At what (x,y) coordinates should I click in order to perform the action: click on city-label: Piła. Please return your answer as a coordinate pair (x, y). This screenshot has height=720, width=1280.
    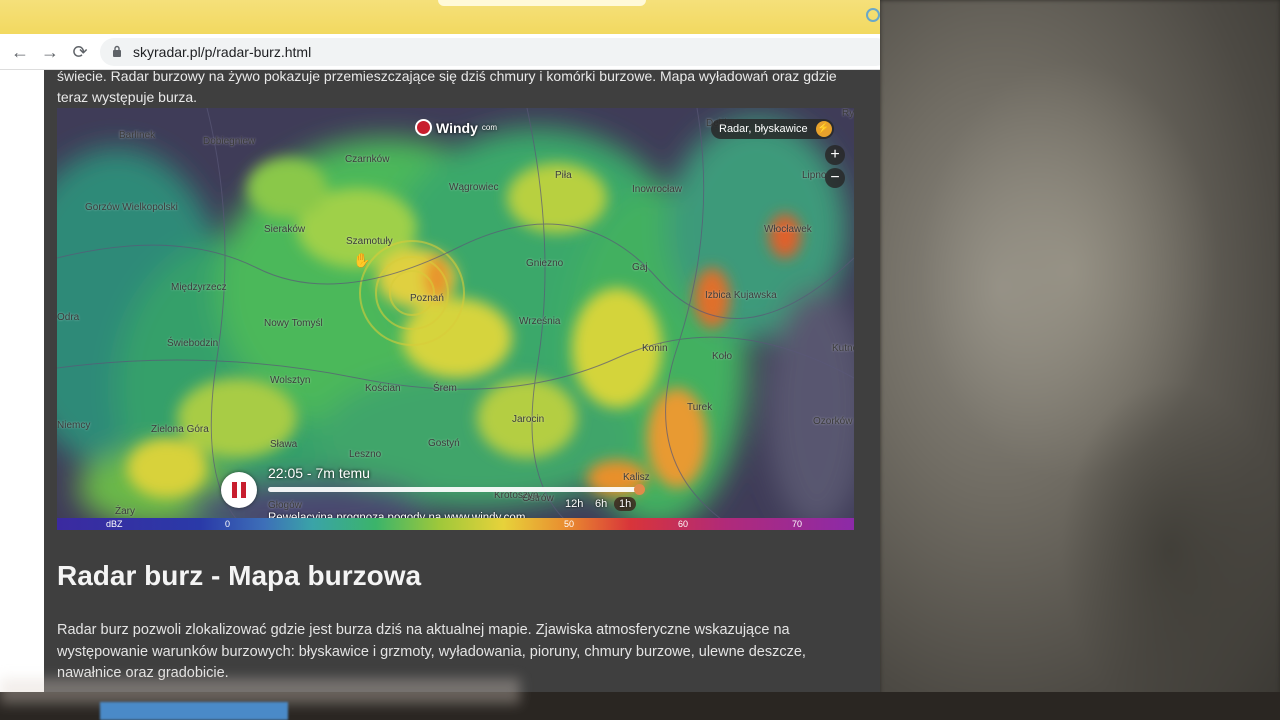
    Looking at the image, I should click on (563, 175).